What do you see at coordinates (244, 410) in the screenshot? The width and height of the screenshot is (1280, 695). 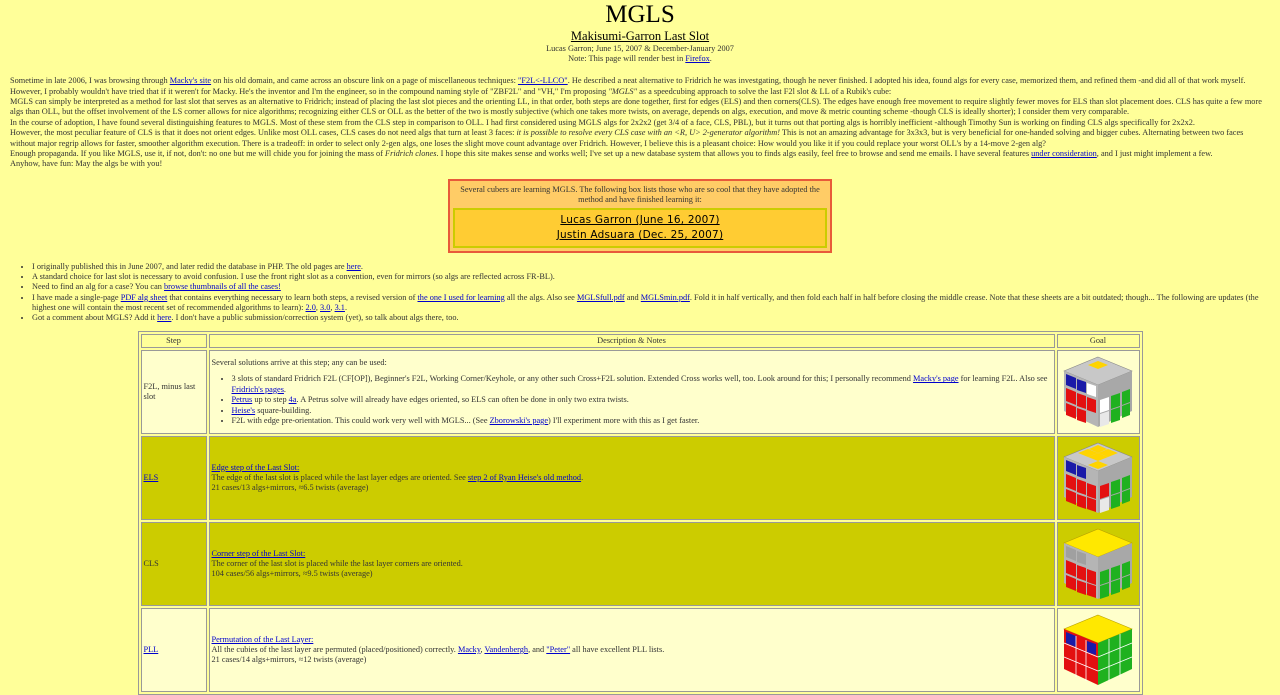 I see `heises-link: Heise's` at bounding box center [244, 410].